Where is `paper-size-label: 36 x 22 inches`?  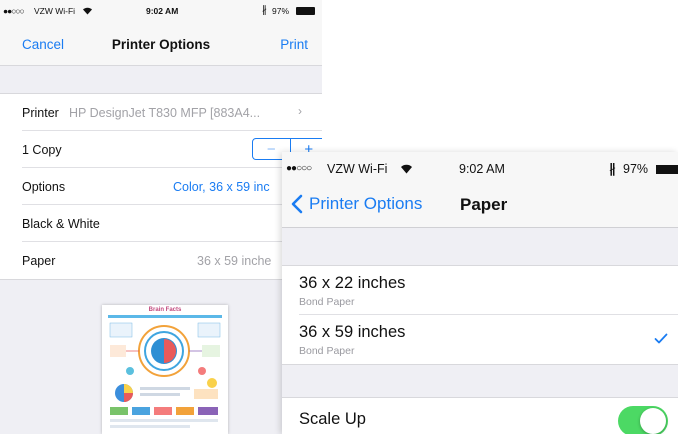
paper-size-label: 36 x 22 inches is located at coordinates (352, 283).